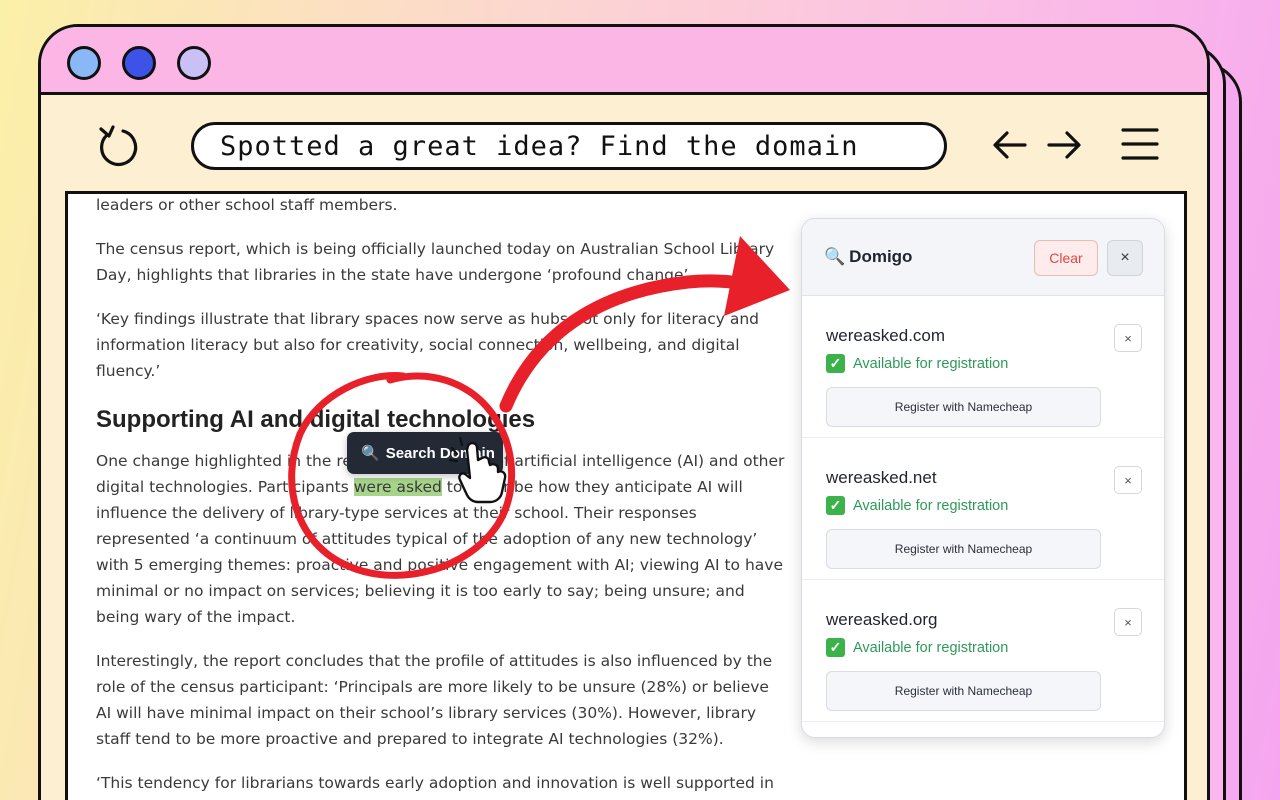 The image size is (1280, 800). I want to click on panel-header: 🔍 Domigo Clear ×, so click(983, 257).